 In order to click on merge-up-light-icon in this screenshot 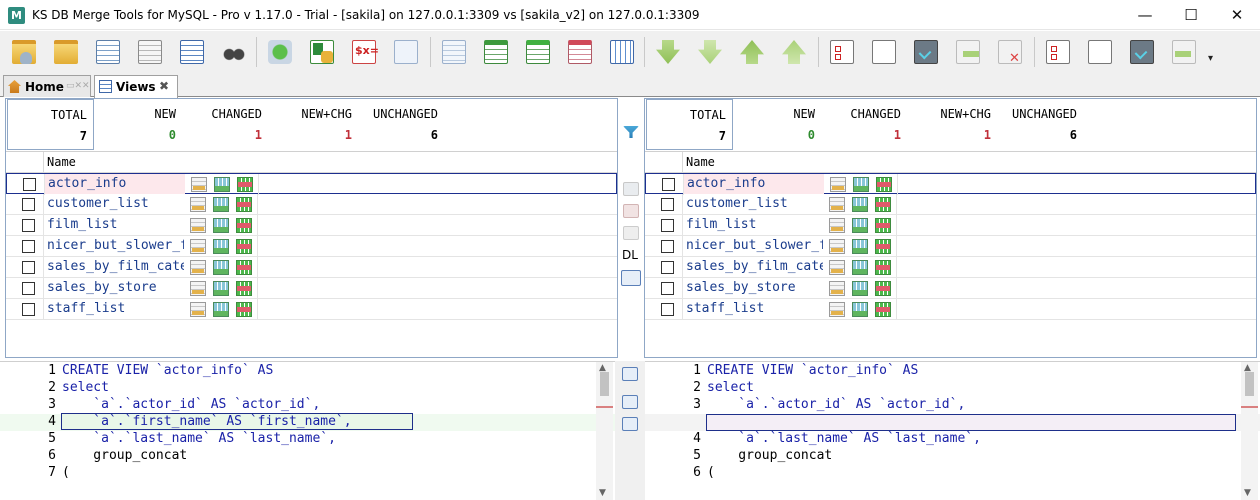, I will do `click(794, 52)`.